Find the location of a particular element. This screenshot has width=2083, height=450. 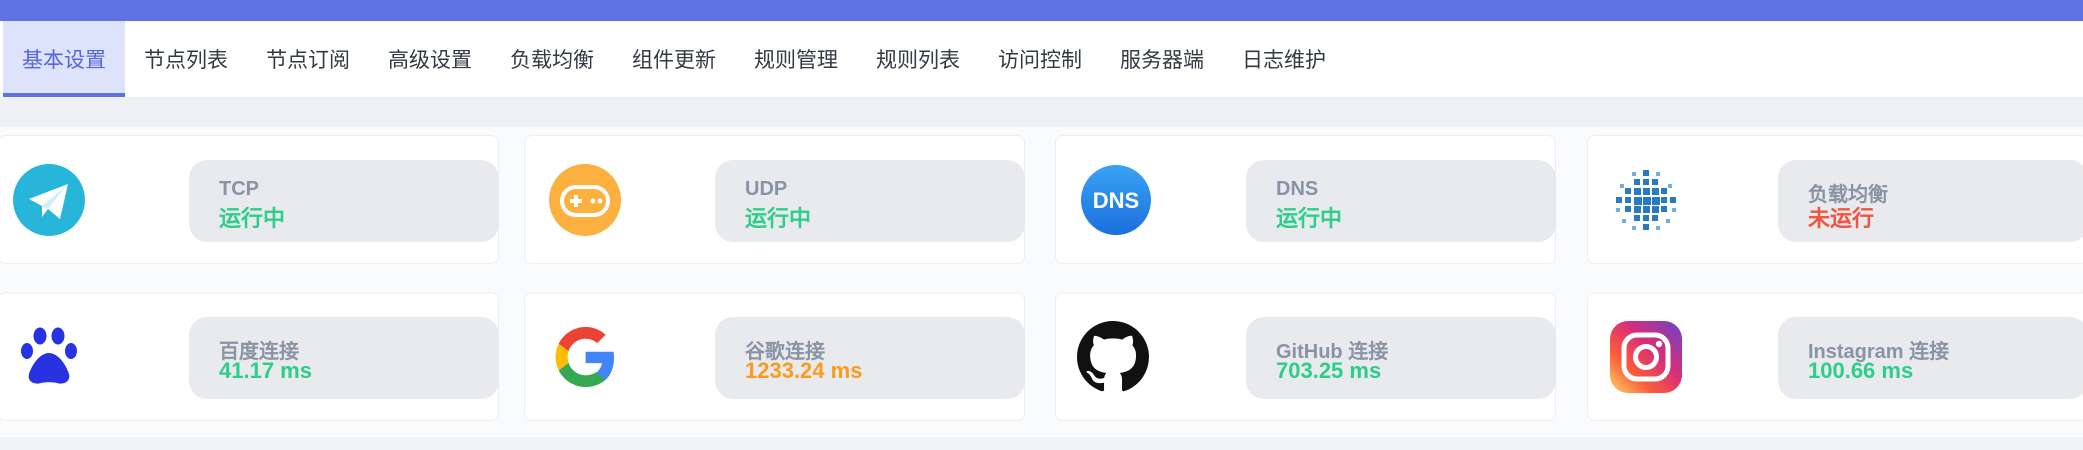

baidu-latency-card: 百度连接 41.17 ms is located at coordinates (249, 356).